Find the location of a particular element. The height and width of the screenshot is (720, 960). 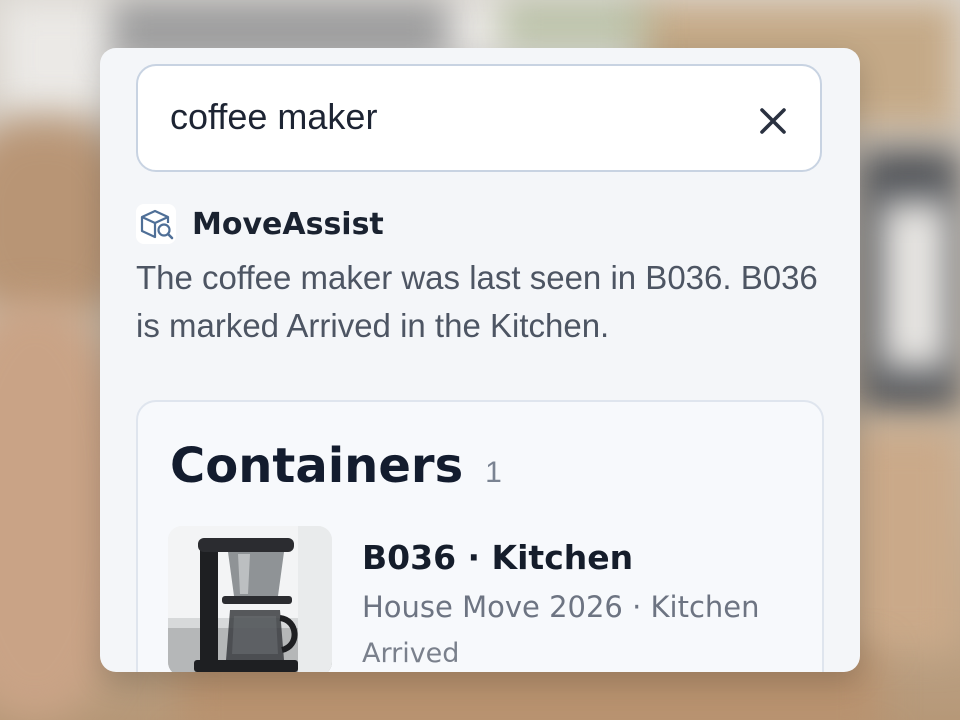

containers-count: 1 is located at coordinates (493, 472).